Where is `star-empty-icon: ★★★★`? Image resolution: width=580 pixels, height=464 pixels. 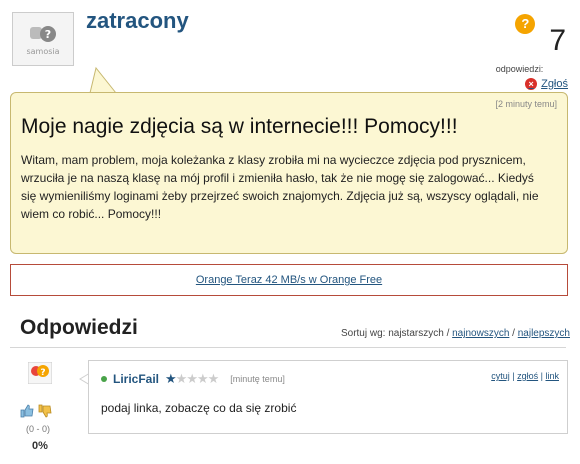
star-empty-icon: ★★★★ is located at coordinates (197, 378).